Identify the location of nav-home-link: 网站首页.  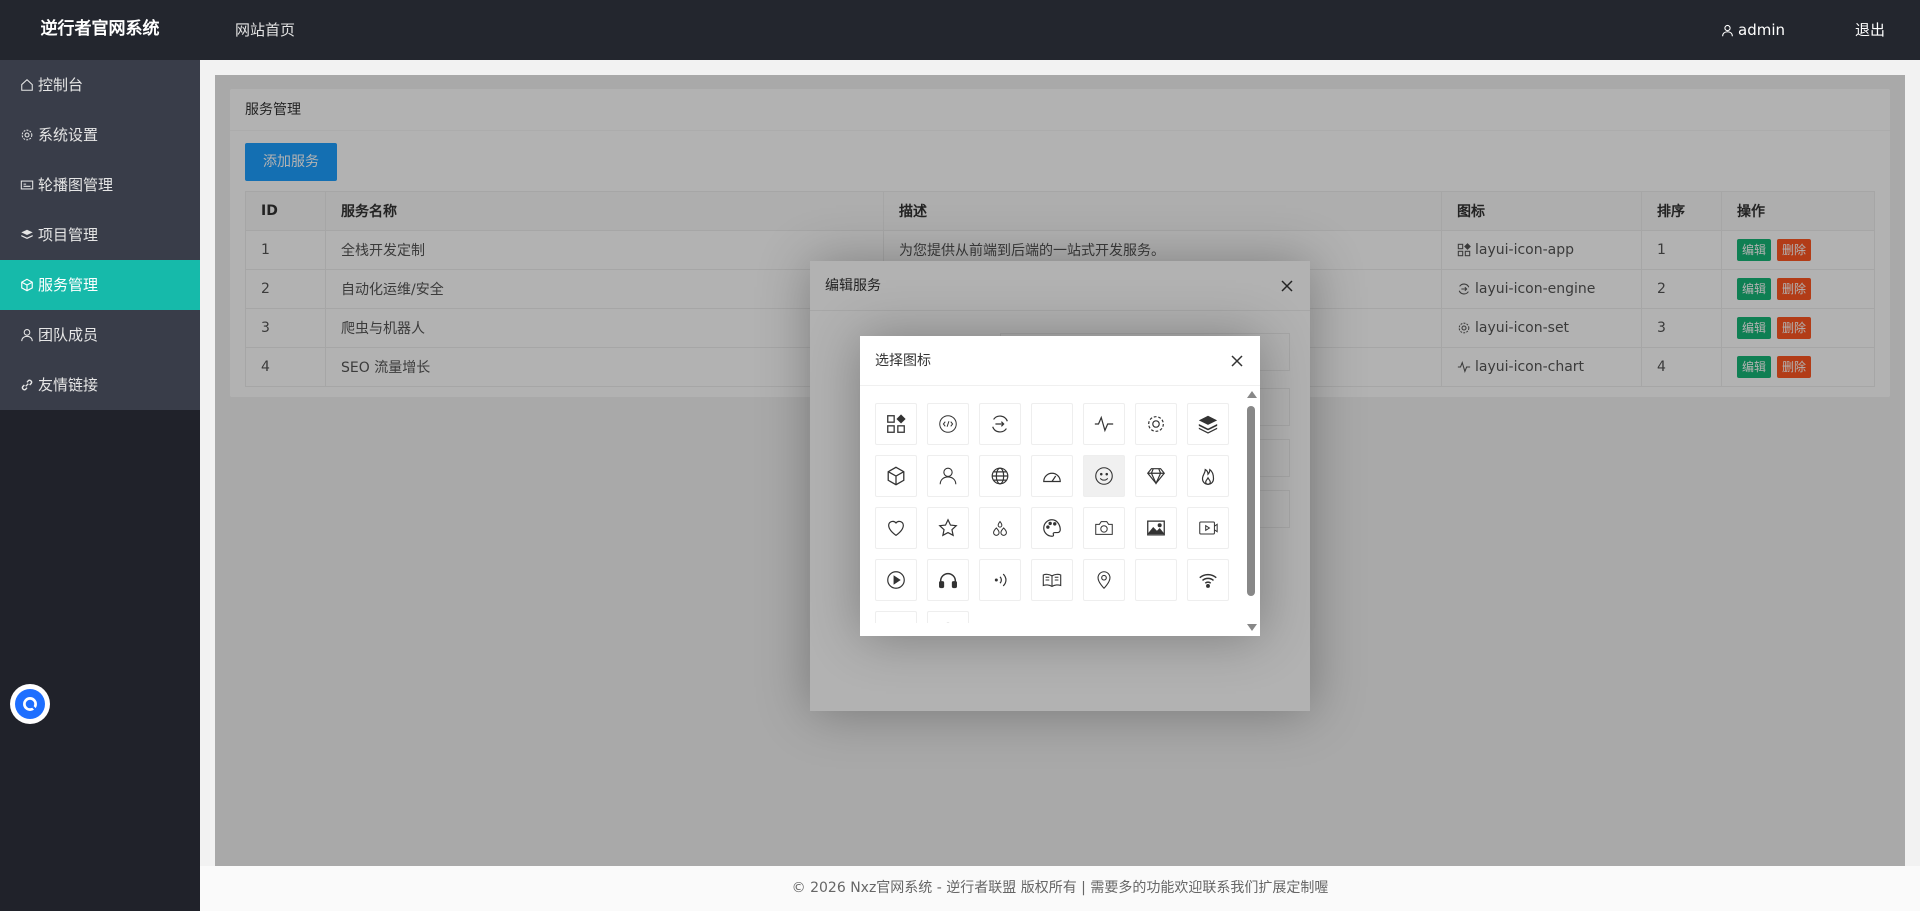
(265, 30).